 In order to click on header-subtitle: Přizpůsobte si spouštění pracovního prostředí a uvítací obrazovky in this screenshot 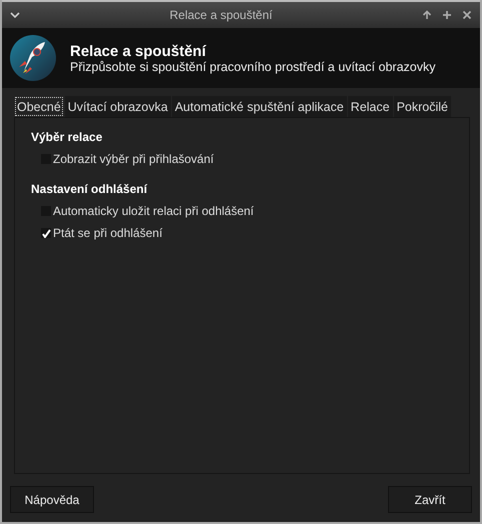, I will do `click(253, 67)`.